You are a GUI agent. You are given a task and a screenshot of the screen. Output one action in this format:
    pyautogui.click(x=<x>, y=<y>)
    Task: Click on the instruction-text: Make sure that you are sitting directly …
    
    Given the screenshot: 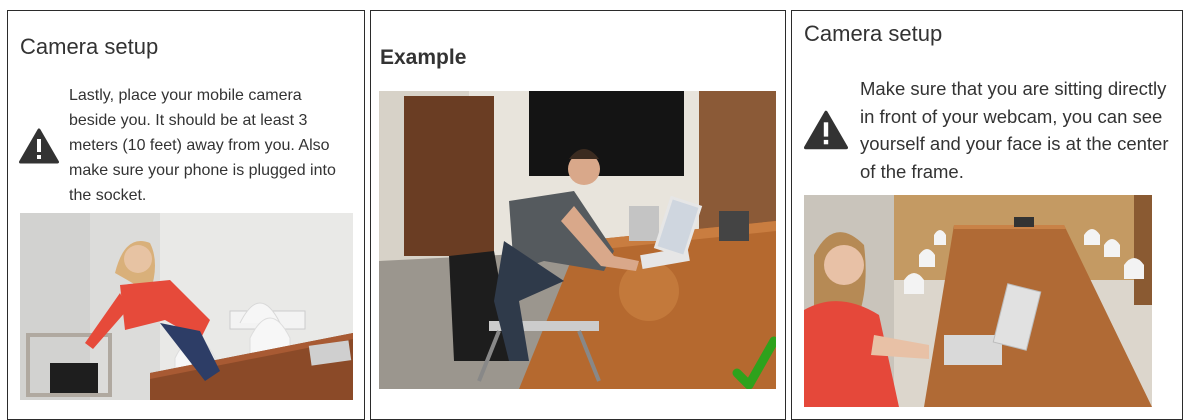 What is the action you would take?
    pyautogui.click(x=1014, y=130)
    